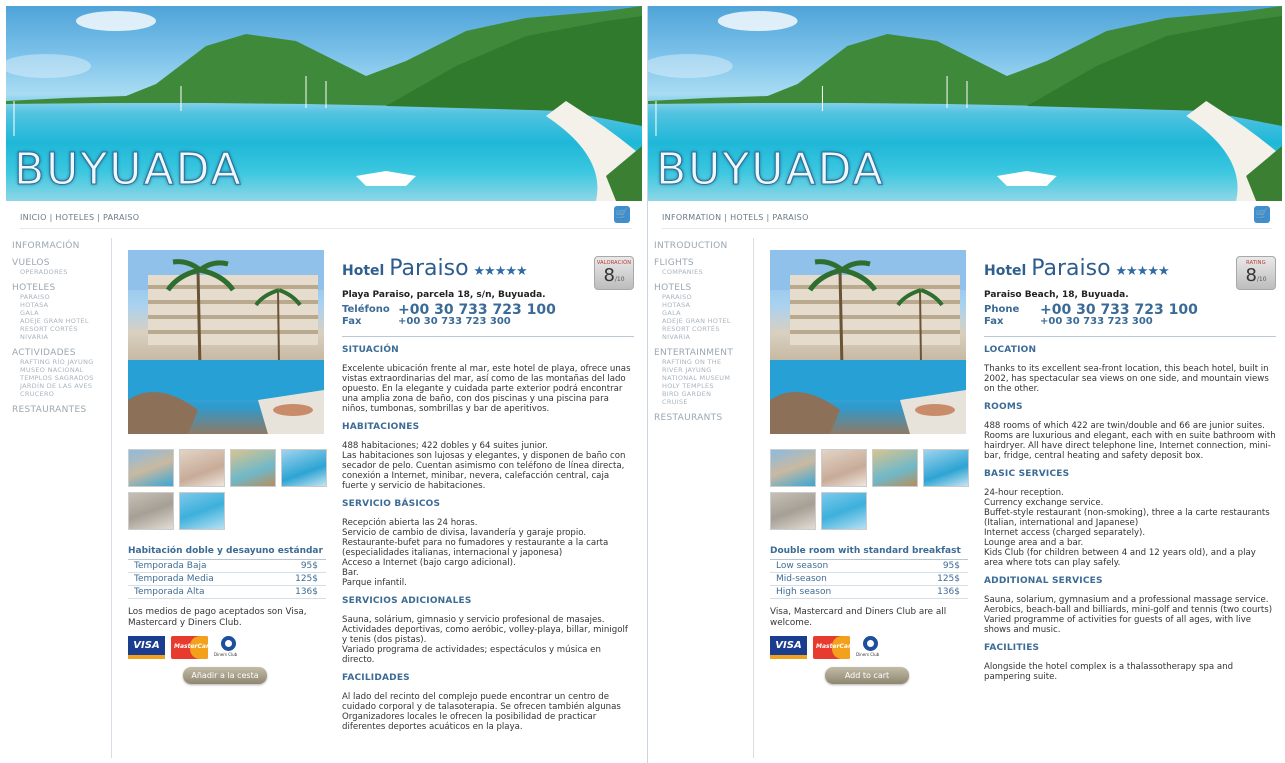 This screenshot has height=763, width=1285. Describe the element at coordinates (326, 217) in the screenshot. I see `breadcrumb: INICIO | HOTELES | PARAISO 🛒` at that location.